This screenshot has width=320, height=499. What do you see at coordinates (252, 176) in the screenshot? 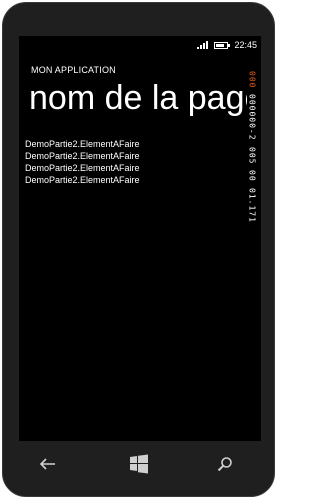
I see `frame-rate-counter: 00` at bounding box center [252, 176].